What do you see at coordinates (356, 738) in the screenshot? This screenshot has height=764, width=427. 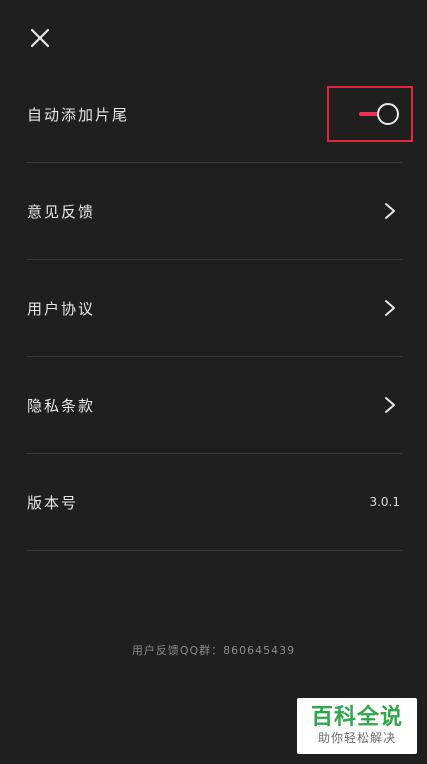 I see `watermark-subtitle: 助你轻松解决` at bounding box center [356, 738].